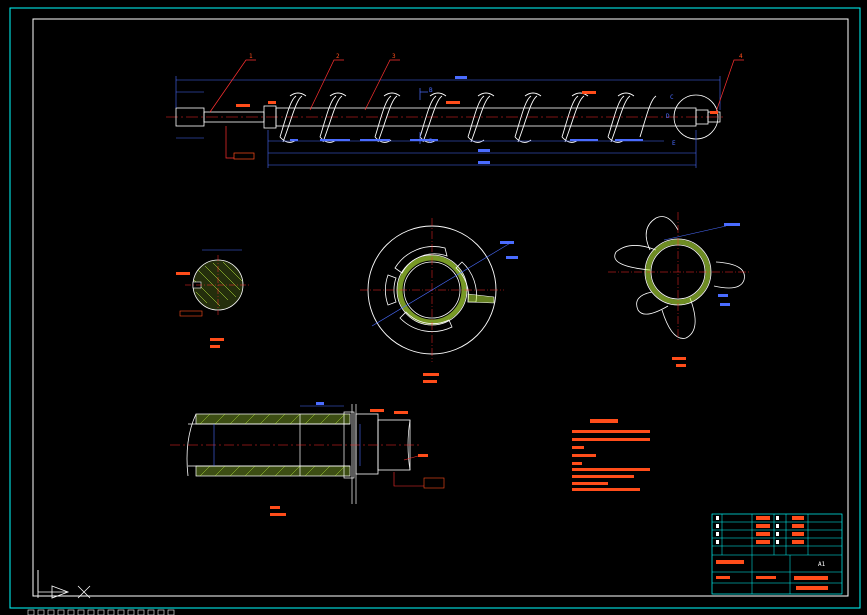 Image resolution: width=867 pixels, height=615 pixels. I want to click on technical-notes, so click(611, 455).